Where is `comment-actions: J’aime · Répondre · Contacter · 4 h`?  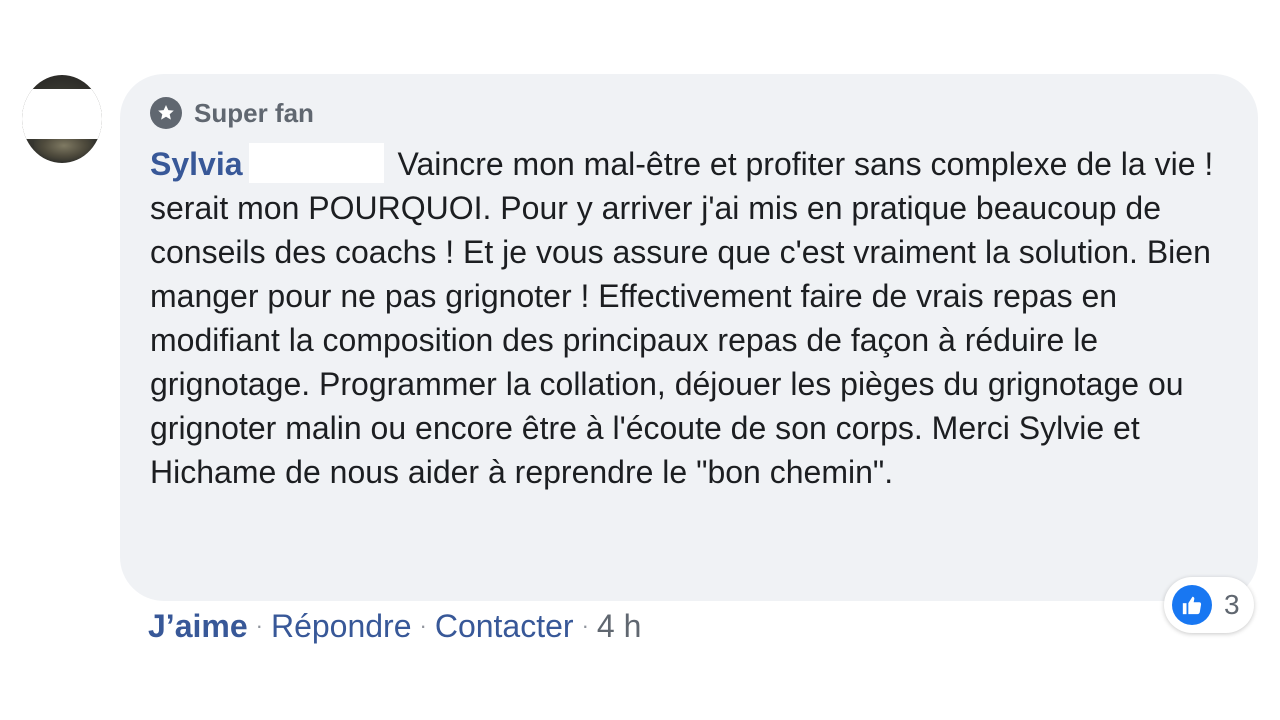
comment-actions: J’aime · Répondre · Contacter · 4 h is located at coordinates (394, 626).